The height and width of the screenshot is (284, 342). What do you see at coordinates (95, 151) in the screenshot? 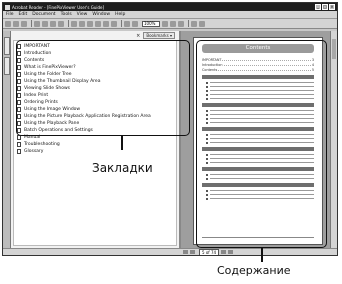
I see `bookmark-item: Glossary` at bounding box center [95, 151].